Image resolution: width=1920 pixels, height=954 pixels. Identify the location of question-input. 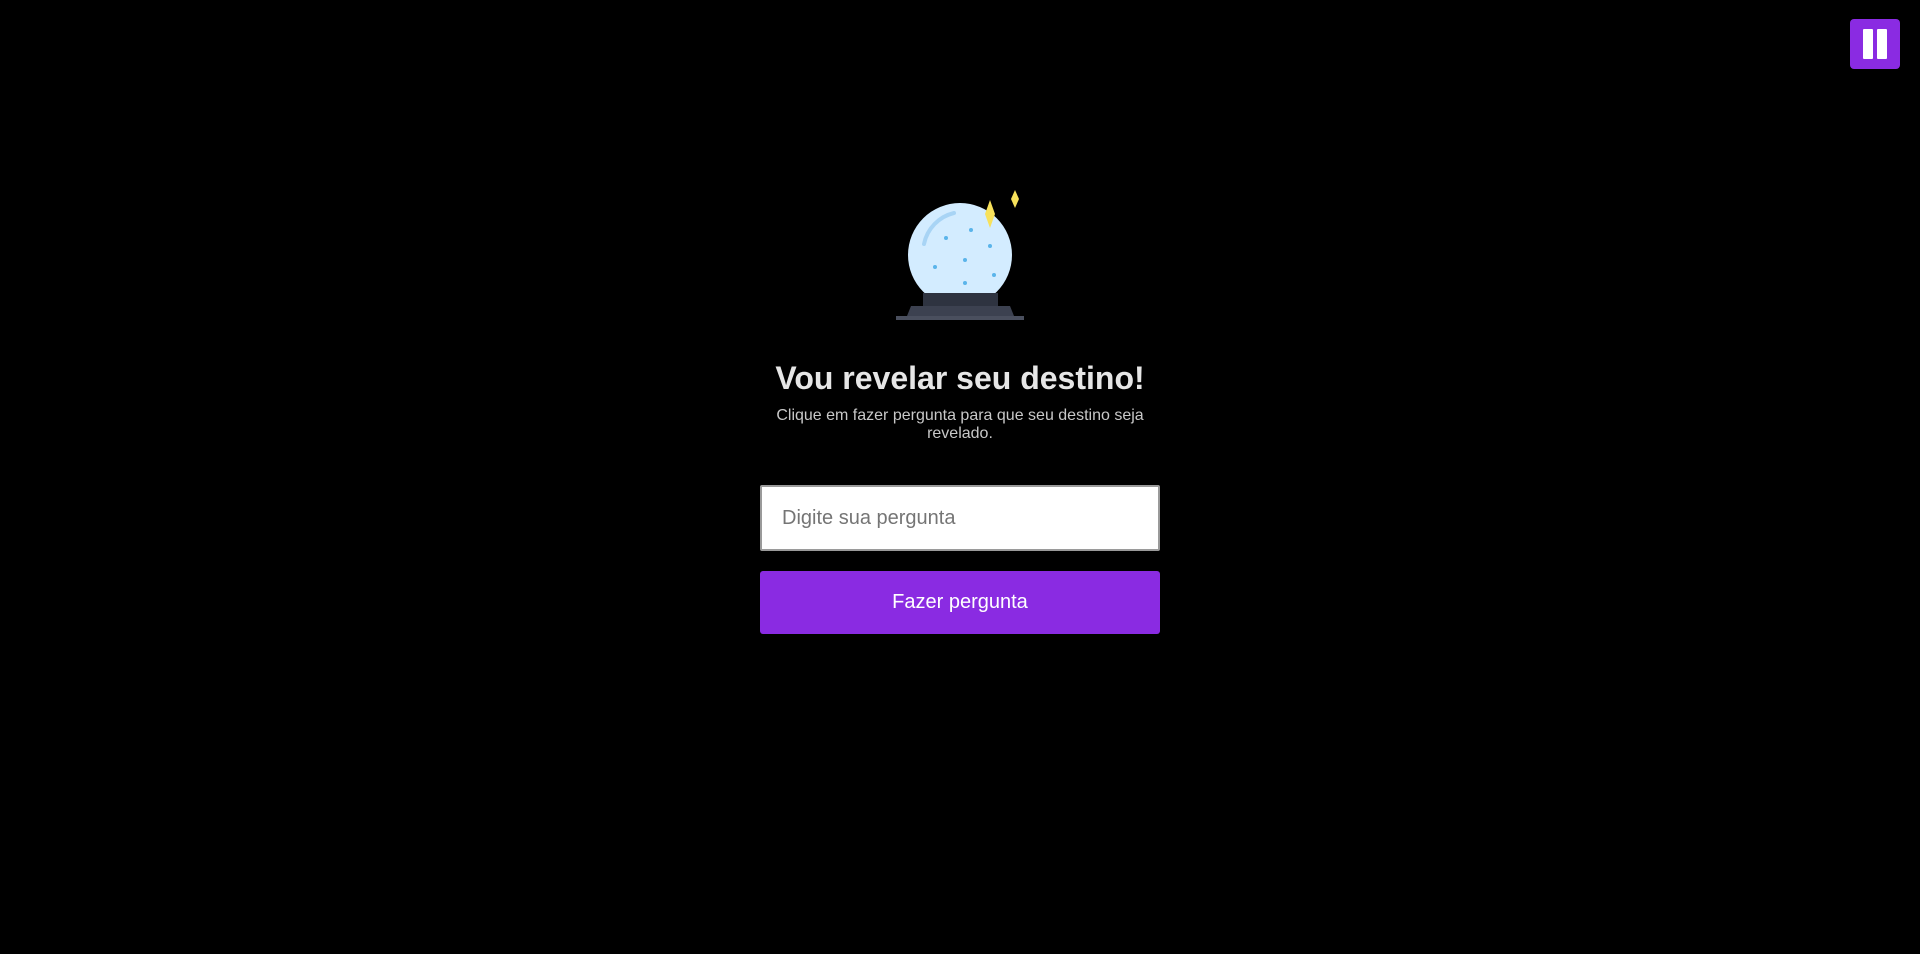
(960, 518).